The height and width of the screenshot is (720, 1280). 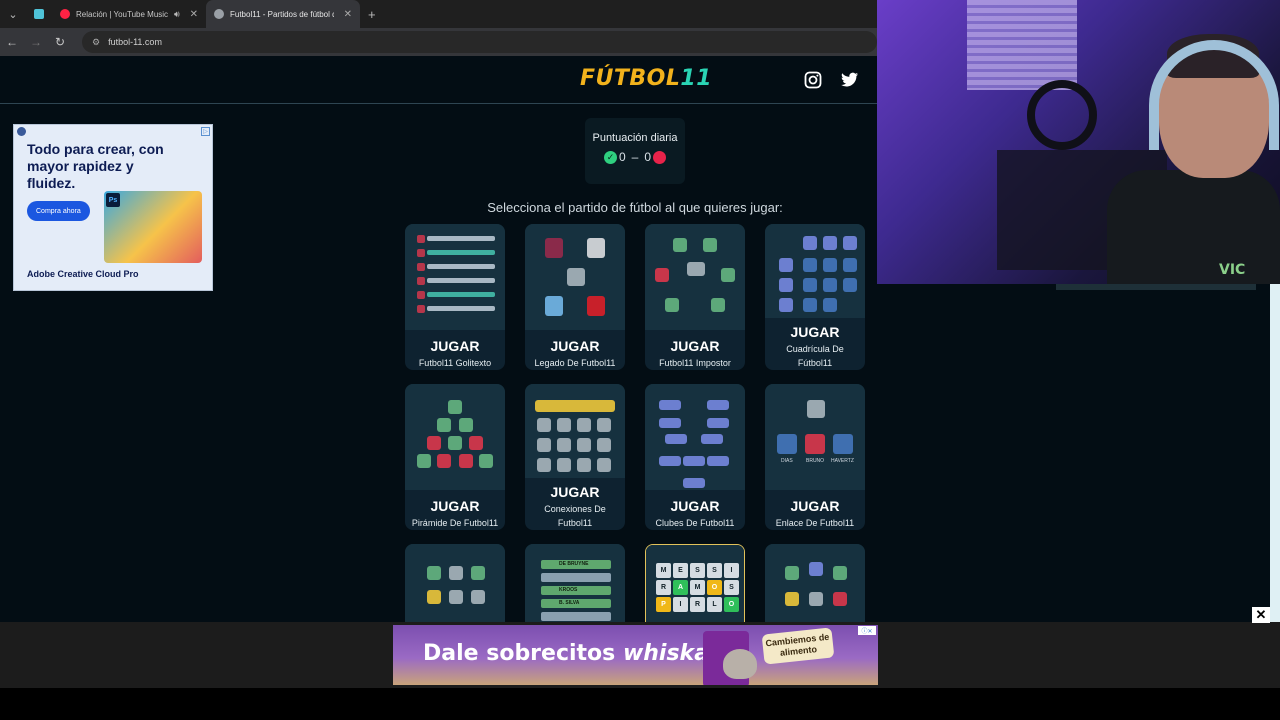 What do you see at coordinates (697, 570) in the screenshot?
I see `letter-tile: S` at bounding box center [697, 570].